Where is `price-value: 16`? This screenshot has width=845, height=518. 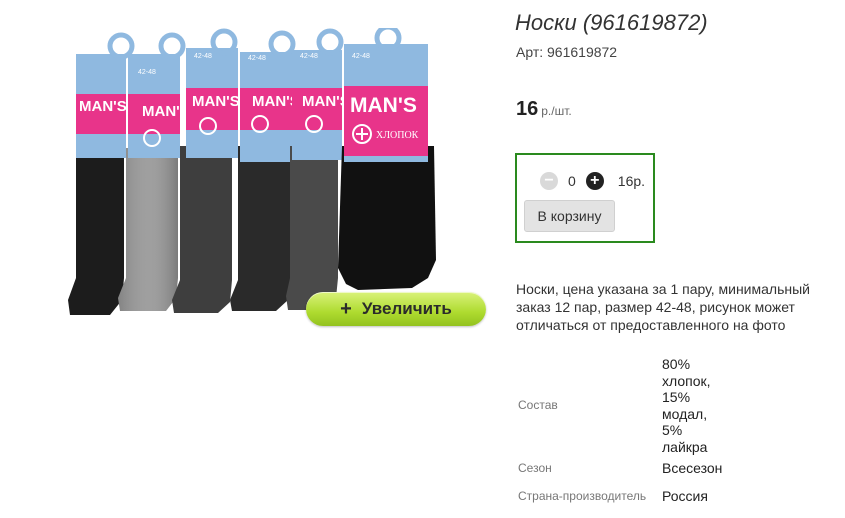 price-value: 16 is located at coordinates (527, 109).